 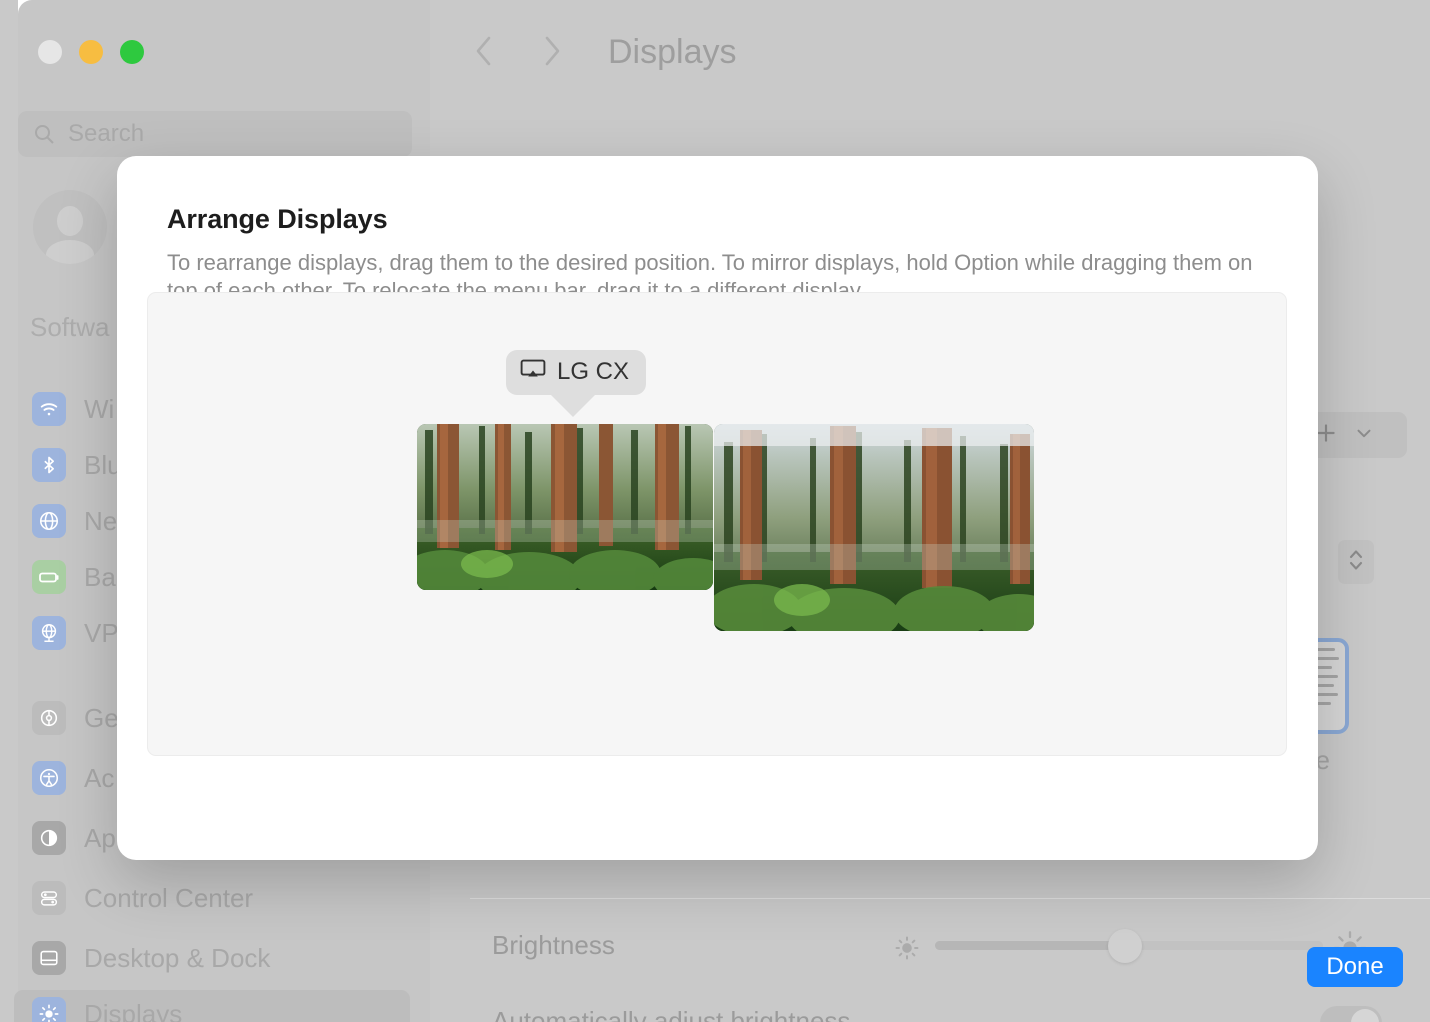 I want to click on minimize-button, so click(x=91, y=52).